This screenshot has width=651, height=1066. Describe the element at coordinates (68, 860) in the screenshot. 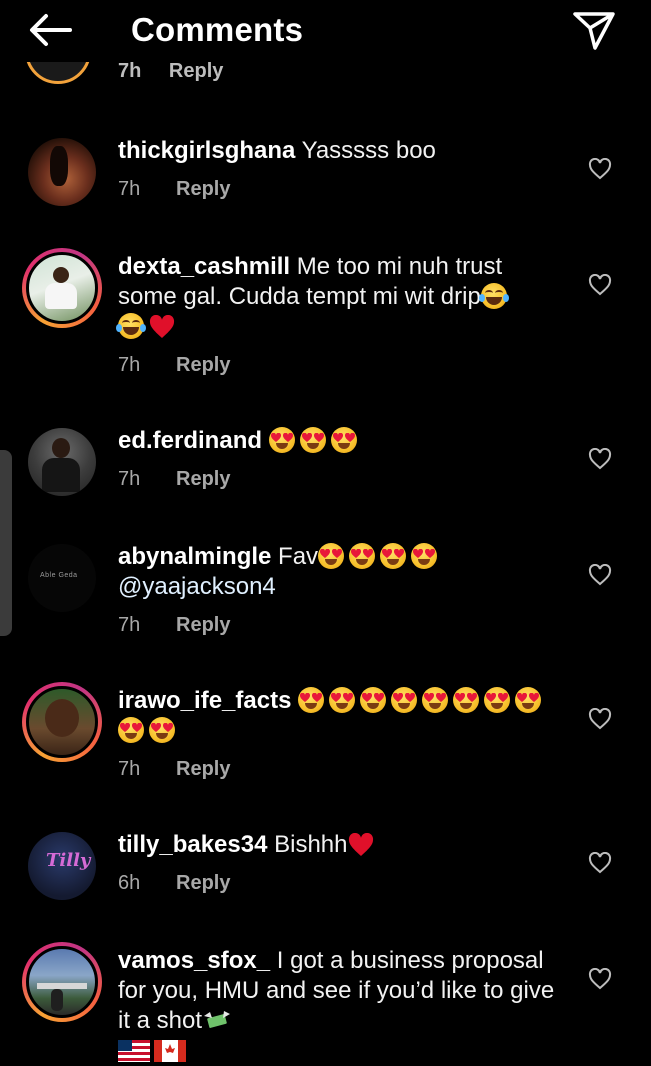

I see `avatar-logo-text: Tilly` at that location.